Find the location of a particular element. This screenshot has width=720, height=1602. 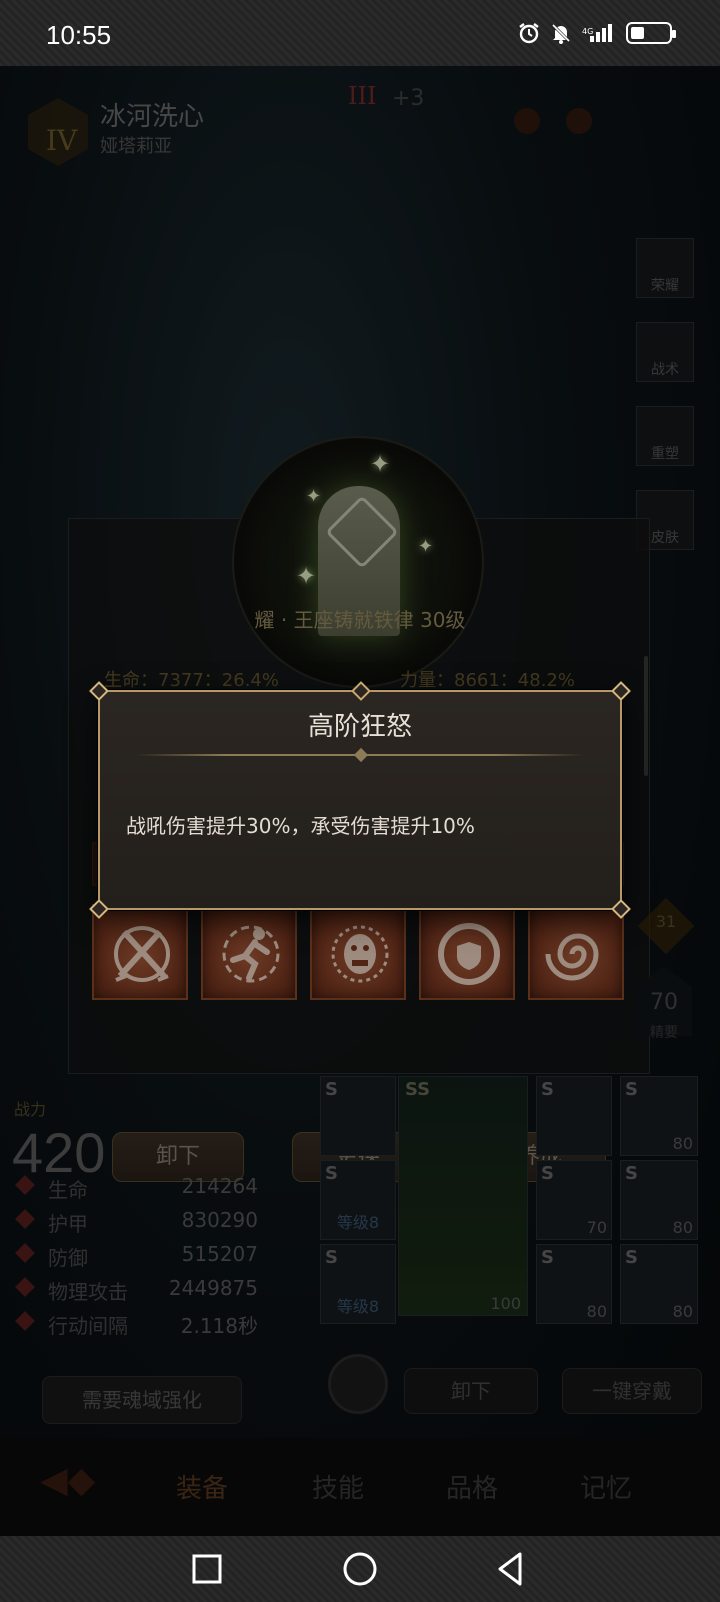

popup-description: 战吼伤害提升30%，承受伤害提升10% is located at coordinates (300, 826).